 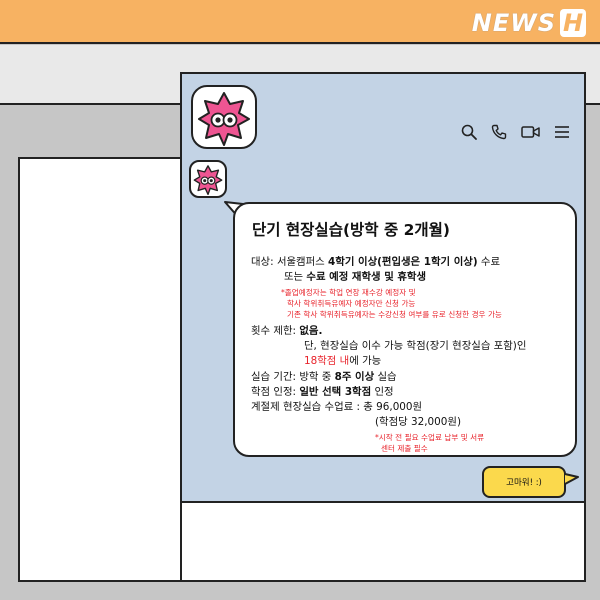 What do you see at coordinates (354, 377) in the screenshot?
I see `period-value: 8주 이상` at bounding box center [354, 377].